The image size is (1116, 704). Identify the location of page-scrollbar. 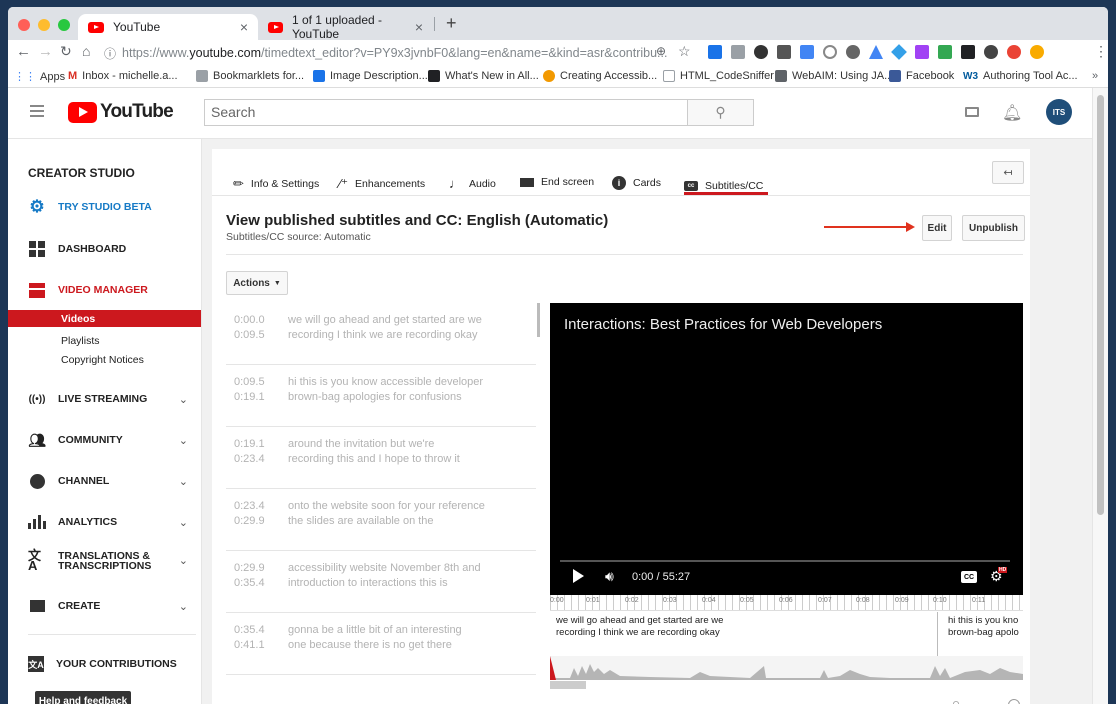
(1100, 396).